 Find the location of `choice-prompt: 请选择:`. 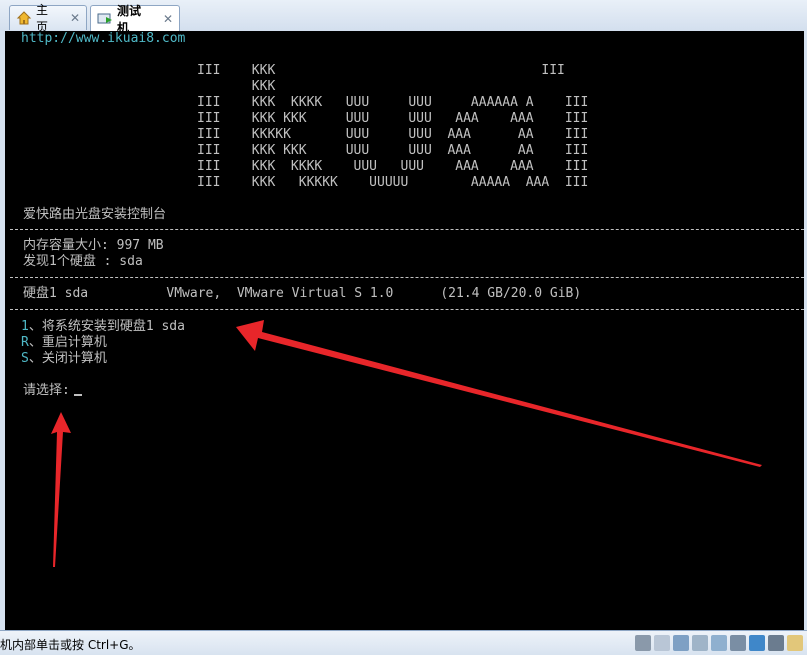

choice-prompt: 请选择: is located at coordinates (52, 391).